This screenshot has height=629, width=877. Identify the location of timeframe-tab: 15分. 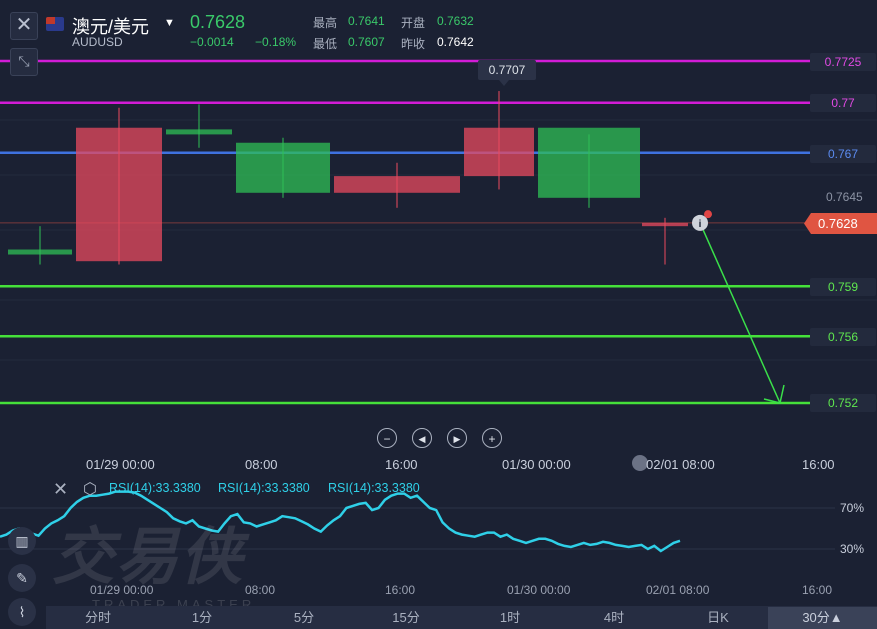
(406, 618).